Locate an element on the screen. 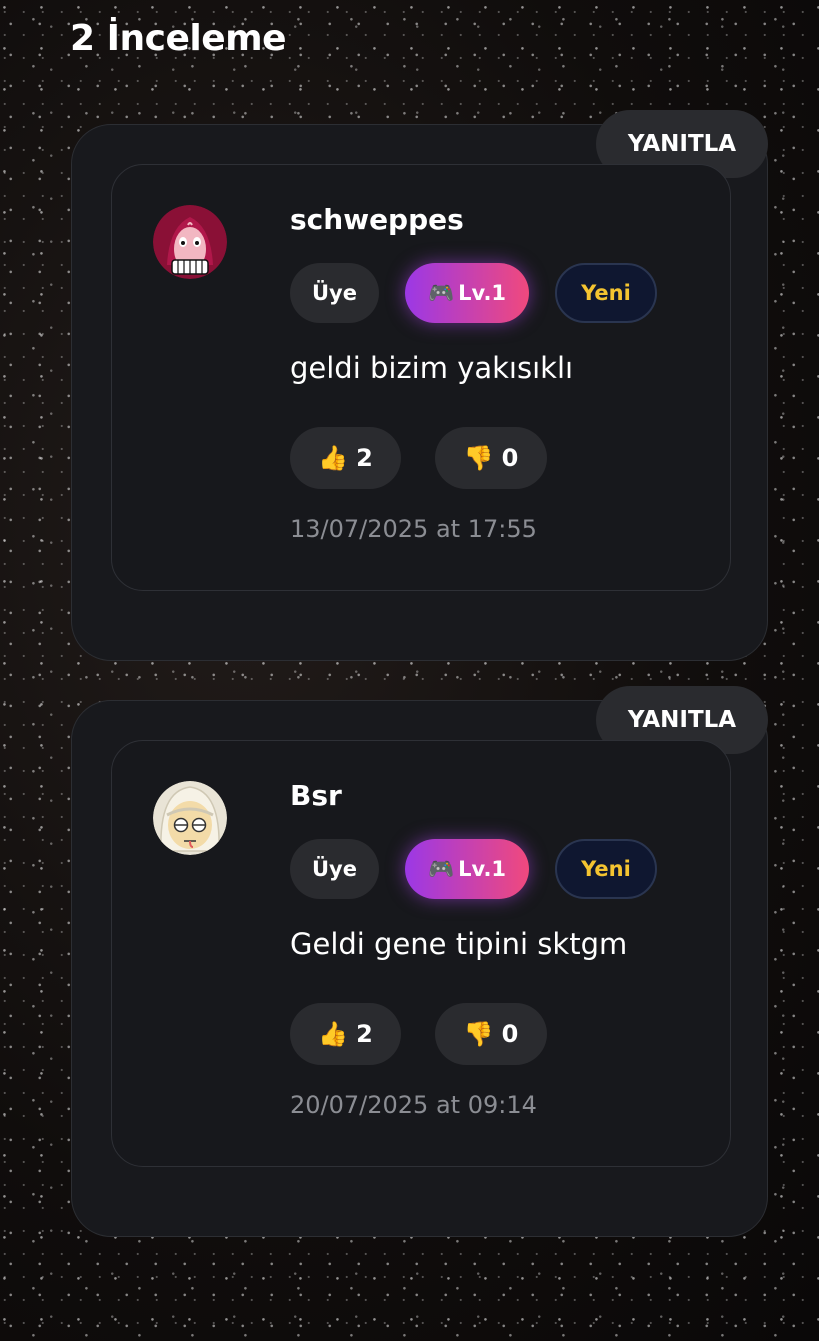 This screenshot has height=1341, width=819. username: Bsr is located at coordinates (316, 795).